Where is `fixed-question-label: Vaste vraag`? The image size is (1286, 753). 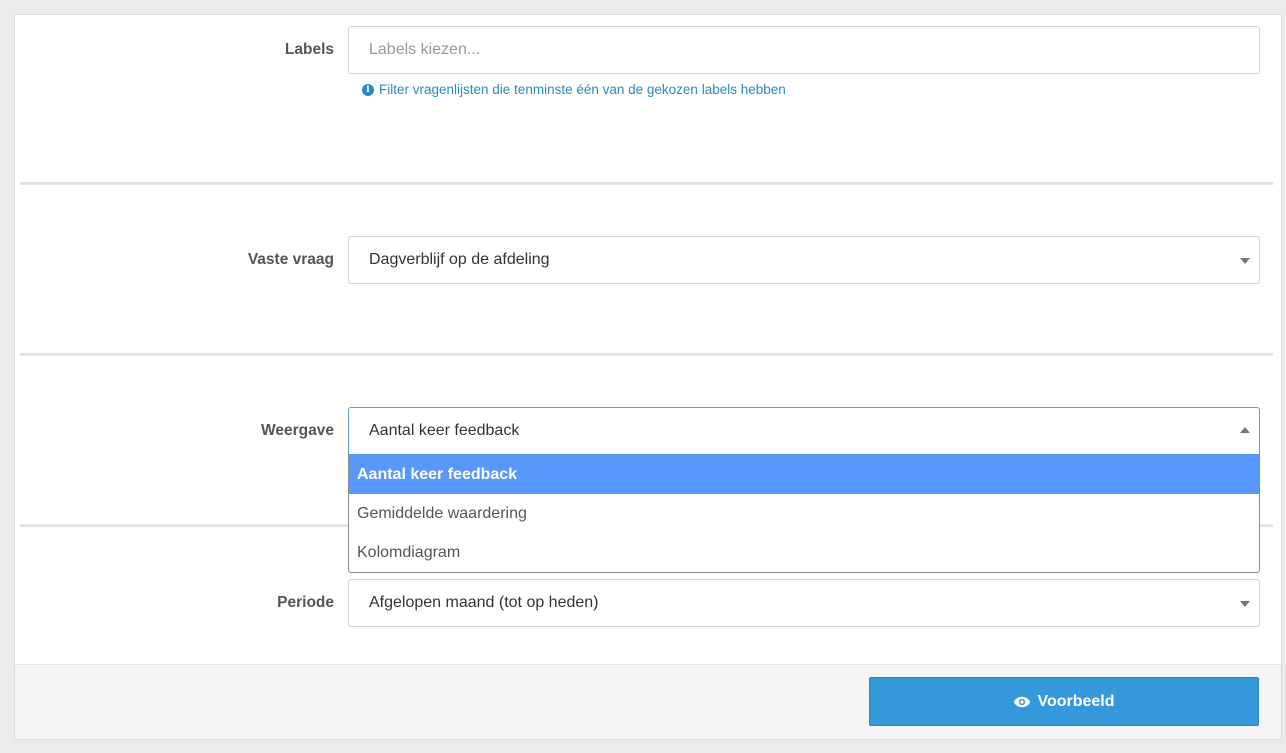
fixed-question-label: Vaste vraag is located at coordinates (290, 259).